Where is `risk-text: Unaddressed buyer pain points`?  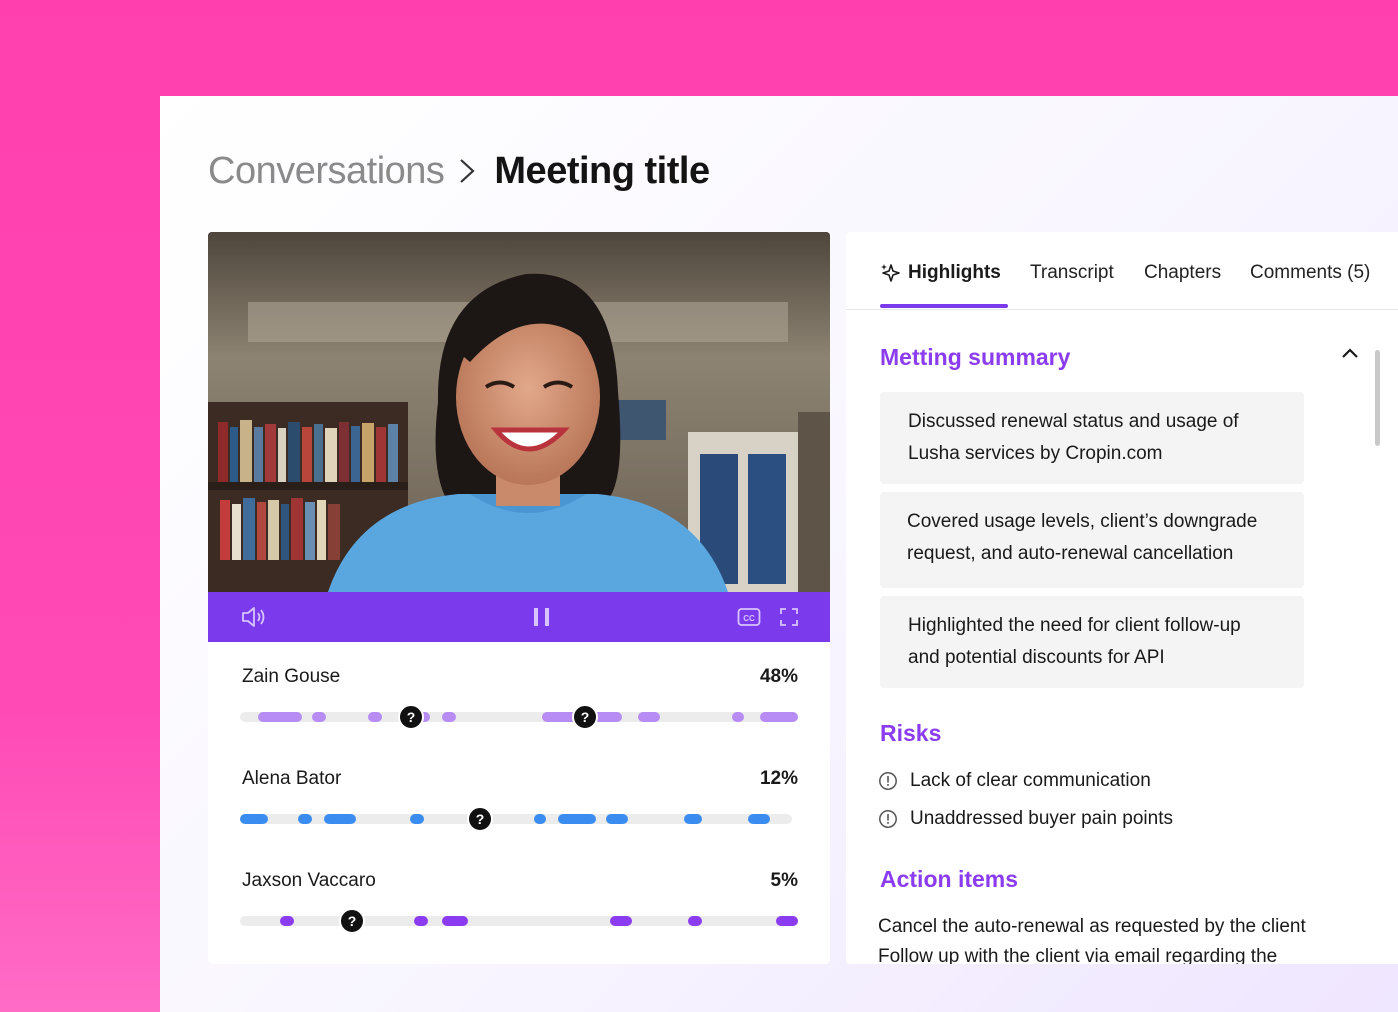 risk-text: Unaddressed buyer pain points is located at coordinates (1042, 818).